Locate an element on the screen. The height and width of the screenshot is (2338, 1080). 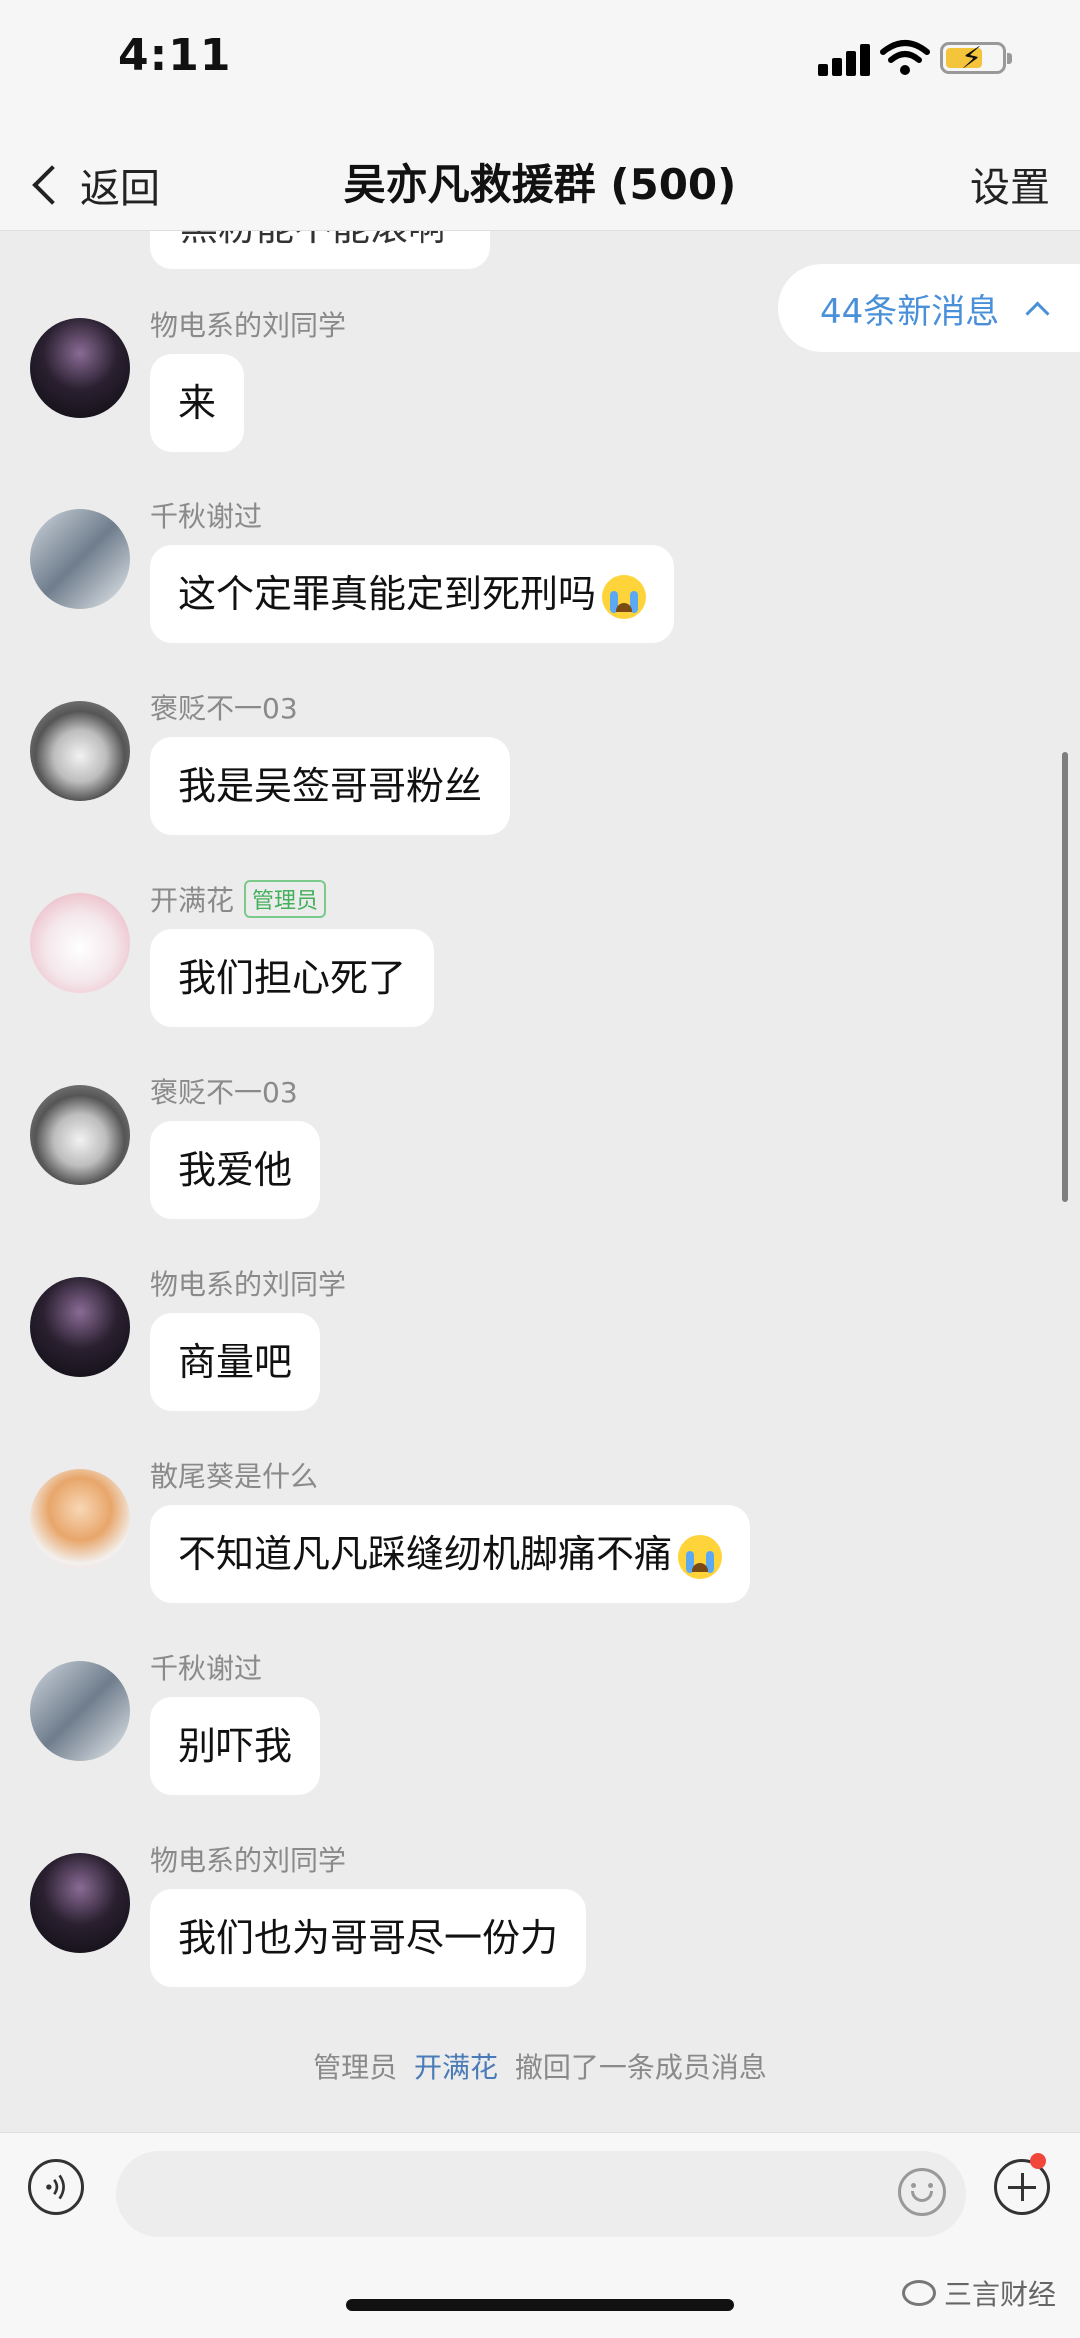
group-title: 吴亦凡救援群 (500) is located at coordinates (540, 184).